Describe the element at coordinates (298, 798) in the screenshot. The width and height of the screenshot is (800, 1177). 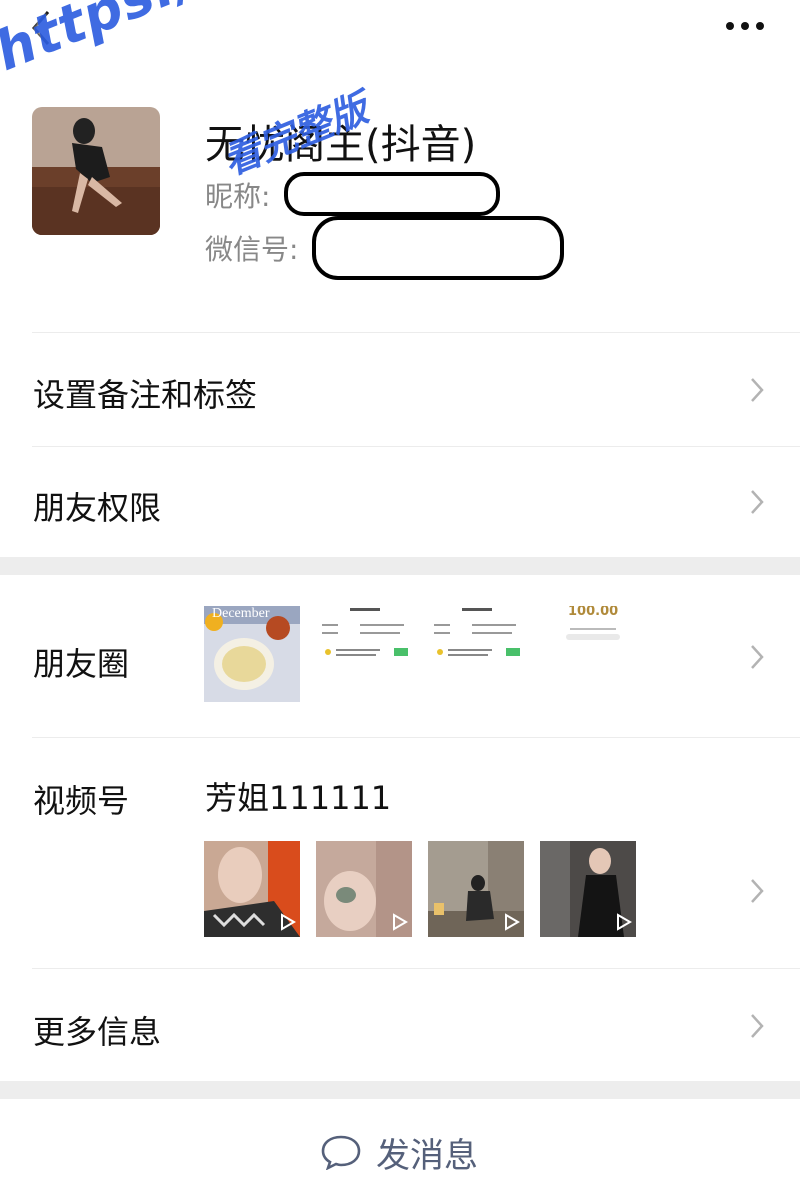
I see `channels-account-name: 芳姐111111` at that location.